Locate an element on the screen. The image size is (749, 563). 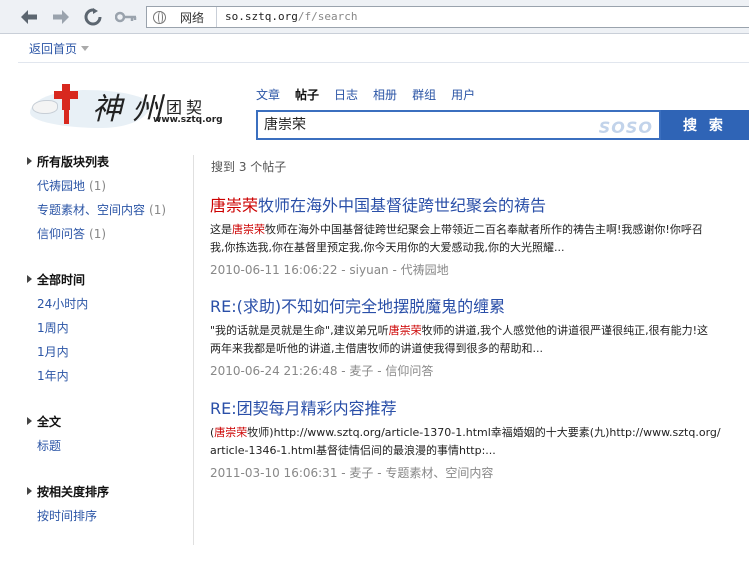
result-meta: 2010-06-11 16:06:22 - siyuan - 代祷园地 is located at coordinates (329, 270).